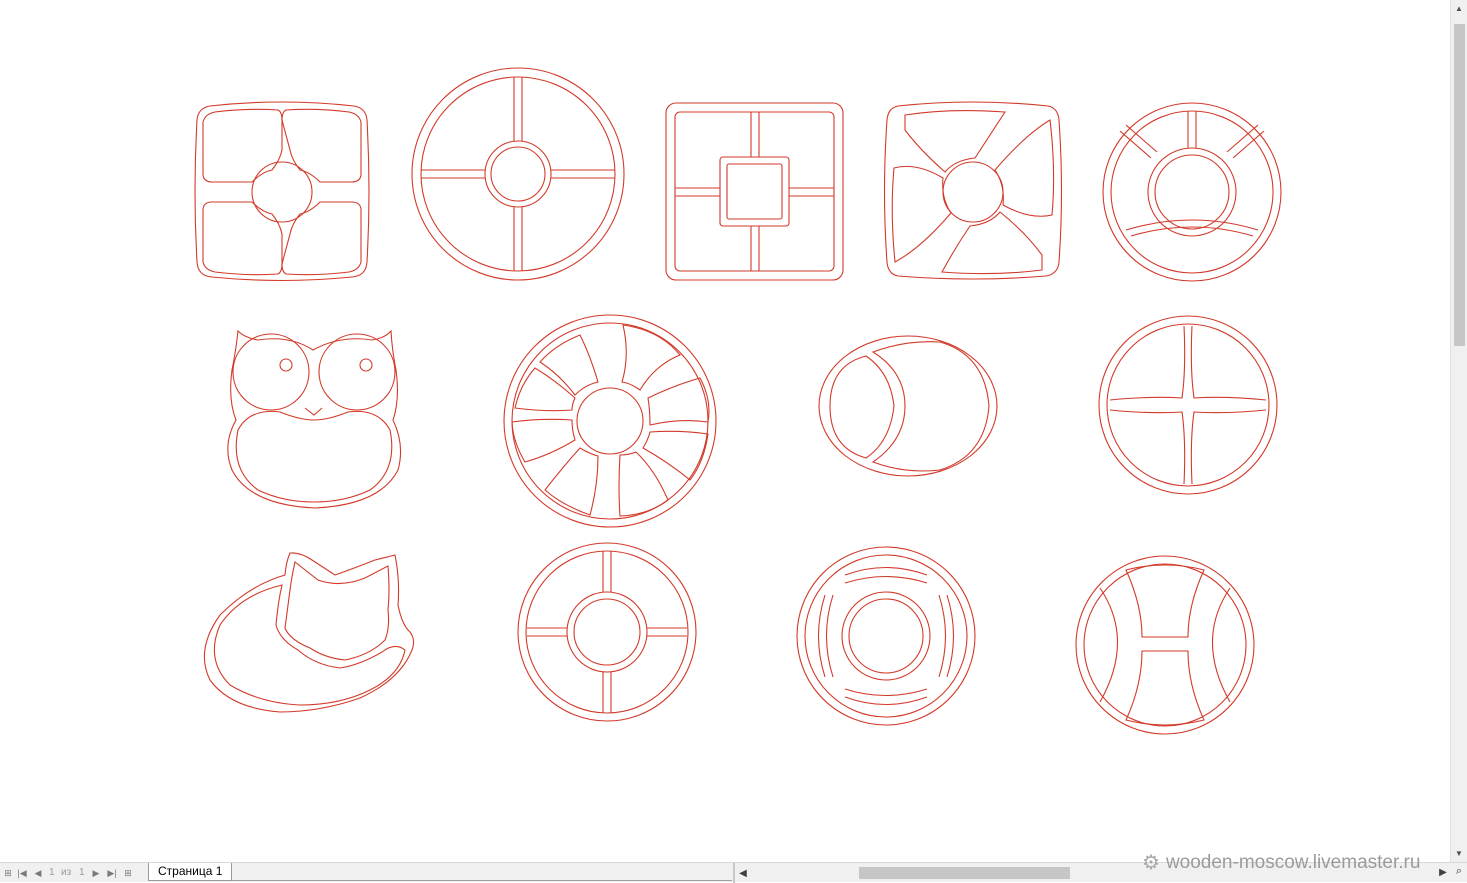 The width and height of the screenshot is (1467, 883). I want to click on scroll-splitter, so click(734, 873).